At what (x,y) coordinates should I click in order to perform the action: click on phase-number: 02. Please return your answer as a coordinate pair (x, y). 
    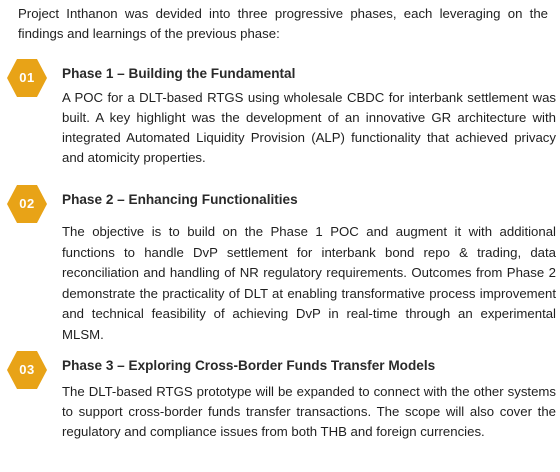
    Looking at the image, I should click on (27, 203).